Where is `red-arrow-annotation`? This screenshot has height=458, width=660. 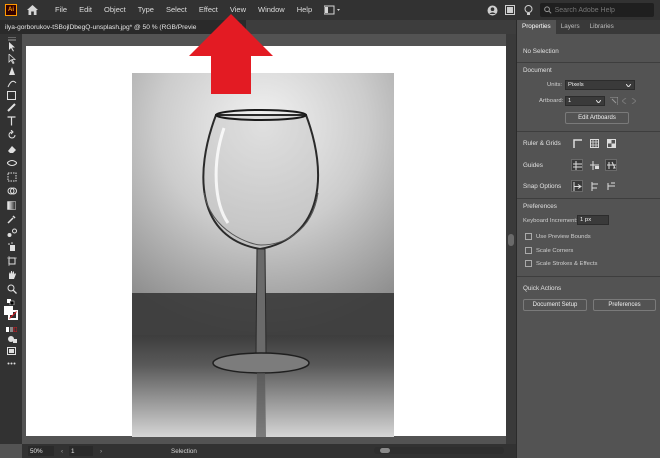
red-arrow-annotation is located at coordinates (231, 54).